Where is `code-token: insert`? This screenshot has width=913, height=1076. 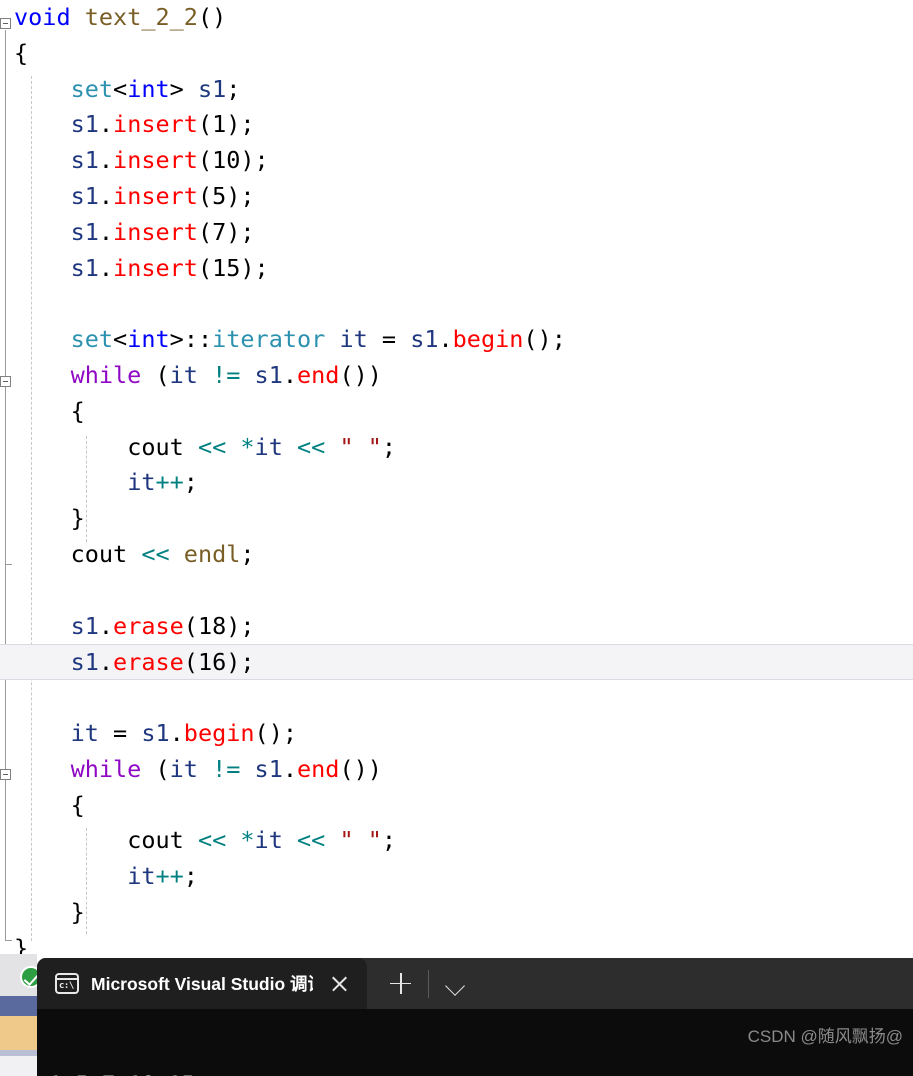
code-token: insert is located at coordinates (155, 195).